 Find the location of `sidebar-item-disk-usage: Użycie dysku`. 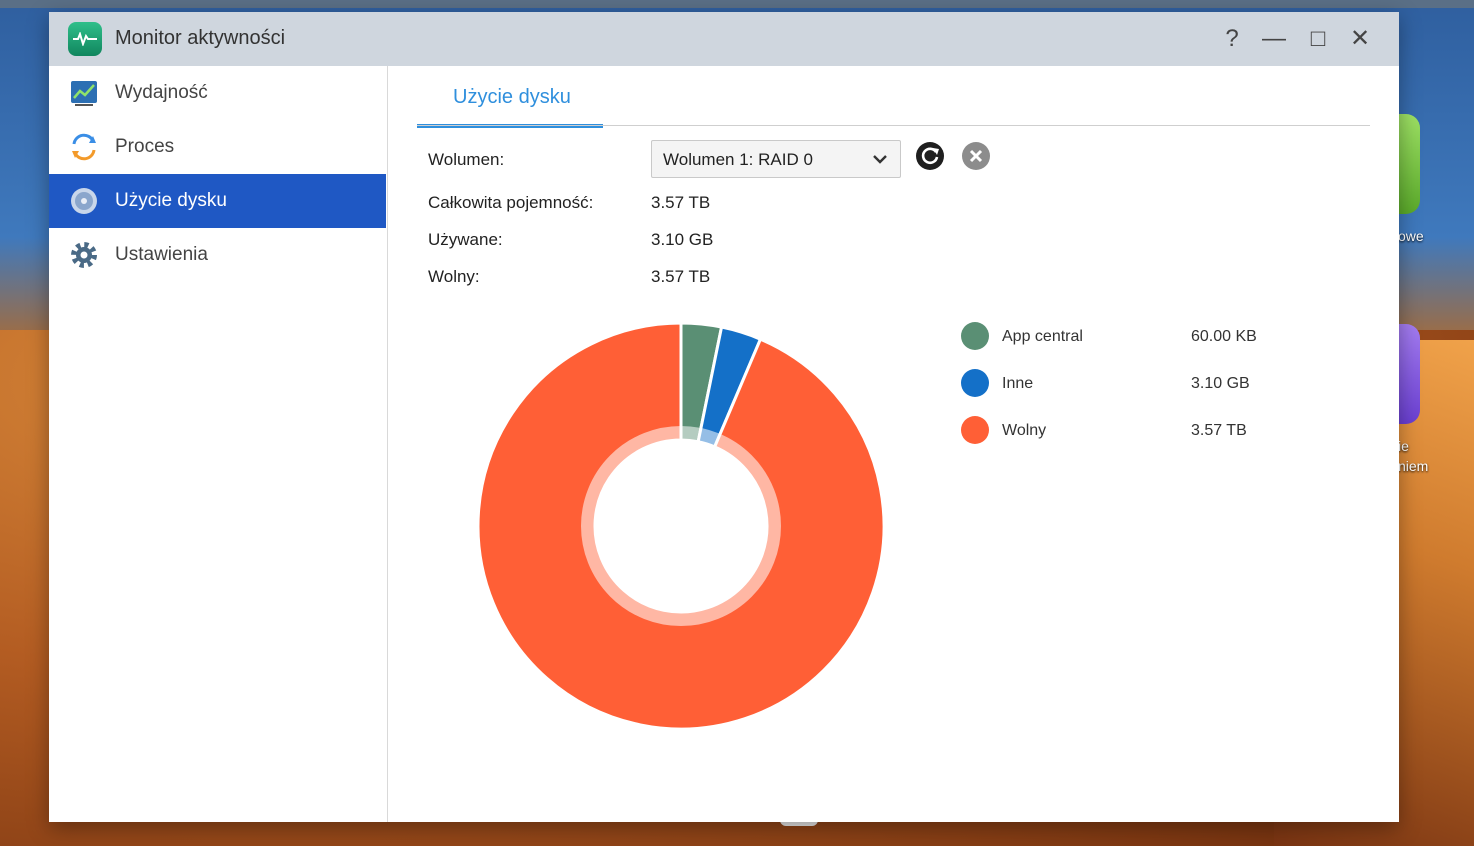

sidebar-item-disk-usage: Użycie dysku is located at coordinates (217, 201).